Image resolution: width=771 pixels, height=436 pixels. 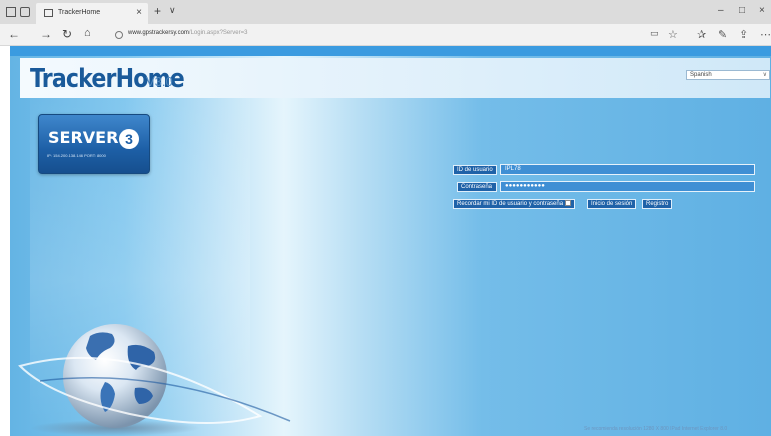 What do you see at coordinates (67, 34) in the screenshot?
I see `refresh-icon: ↻` at bounding box center [67, 34].